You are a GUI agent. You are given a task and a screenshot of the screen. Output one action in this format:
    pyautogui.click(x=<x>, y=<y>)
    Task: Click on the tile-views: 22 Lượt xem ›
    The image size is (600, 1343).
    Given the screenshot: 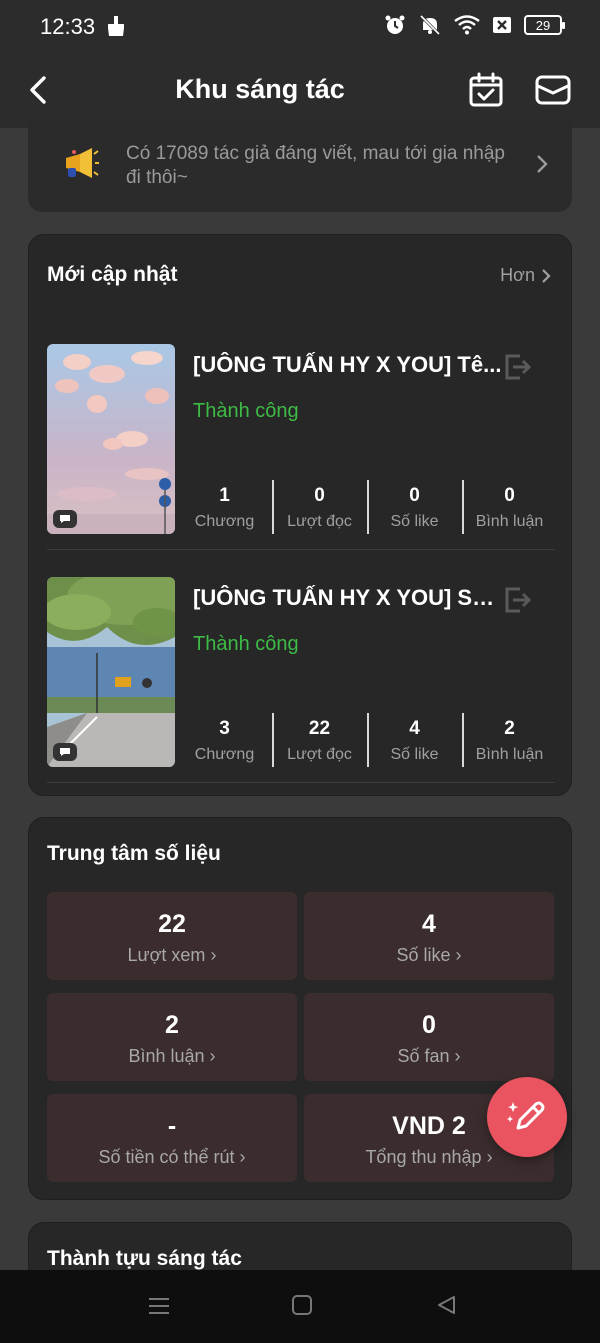 What is the action you would take?
    pyautogui.click(x=172, y=936)
    